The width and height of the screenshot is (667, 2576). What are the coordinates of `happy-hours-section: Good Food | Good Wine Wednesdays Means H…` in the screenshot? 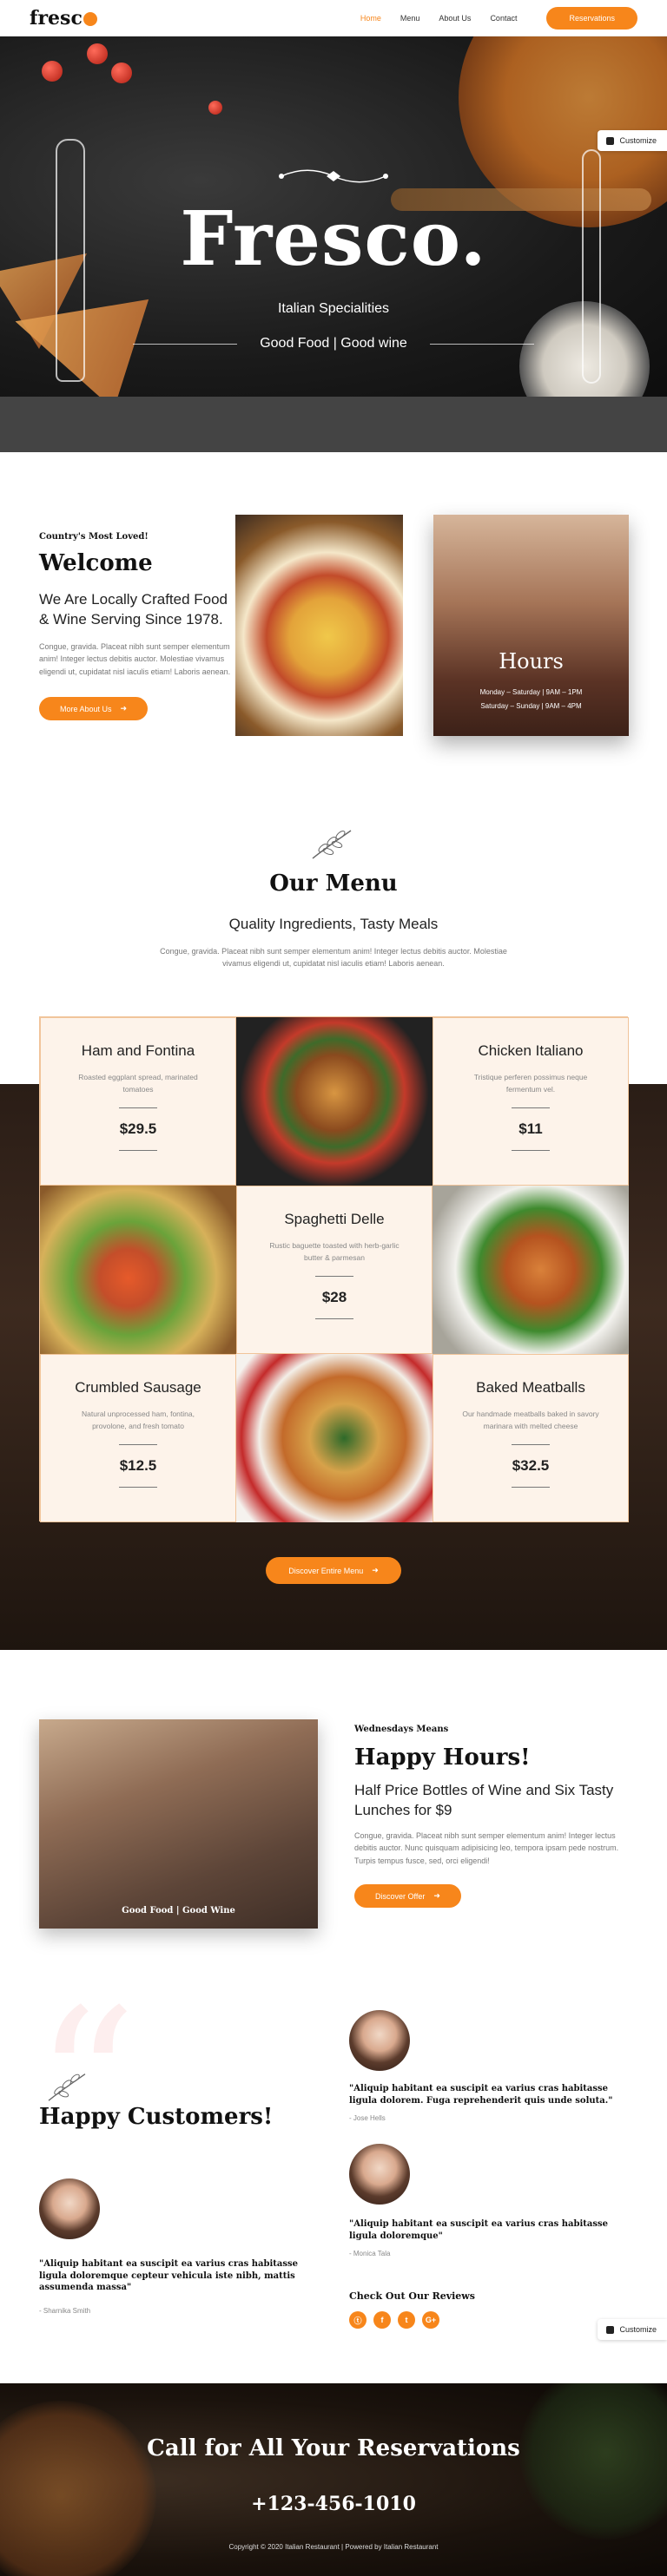 It's located at (333, 1817).